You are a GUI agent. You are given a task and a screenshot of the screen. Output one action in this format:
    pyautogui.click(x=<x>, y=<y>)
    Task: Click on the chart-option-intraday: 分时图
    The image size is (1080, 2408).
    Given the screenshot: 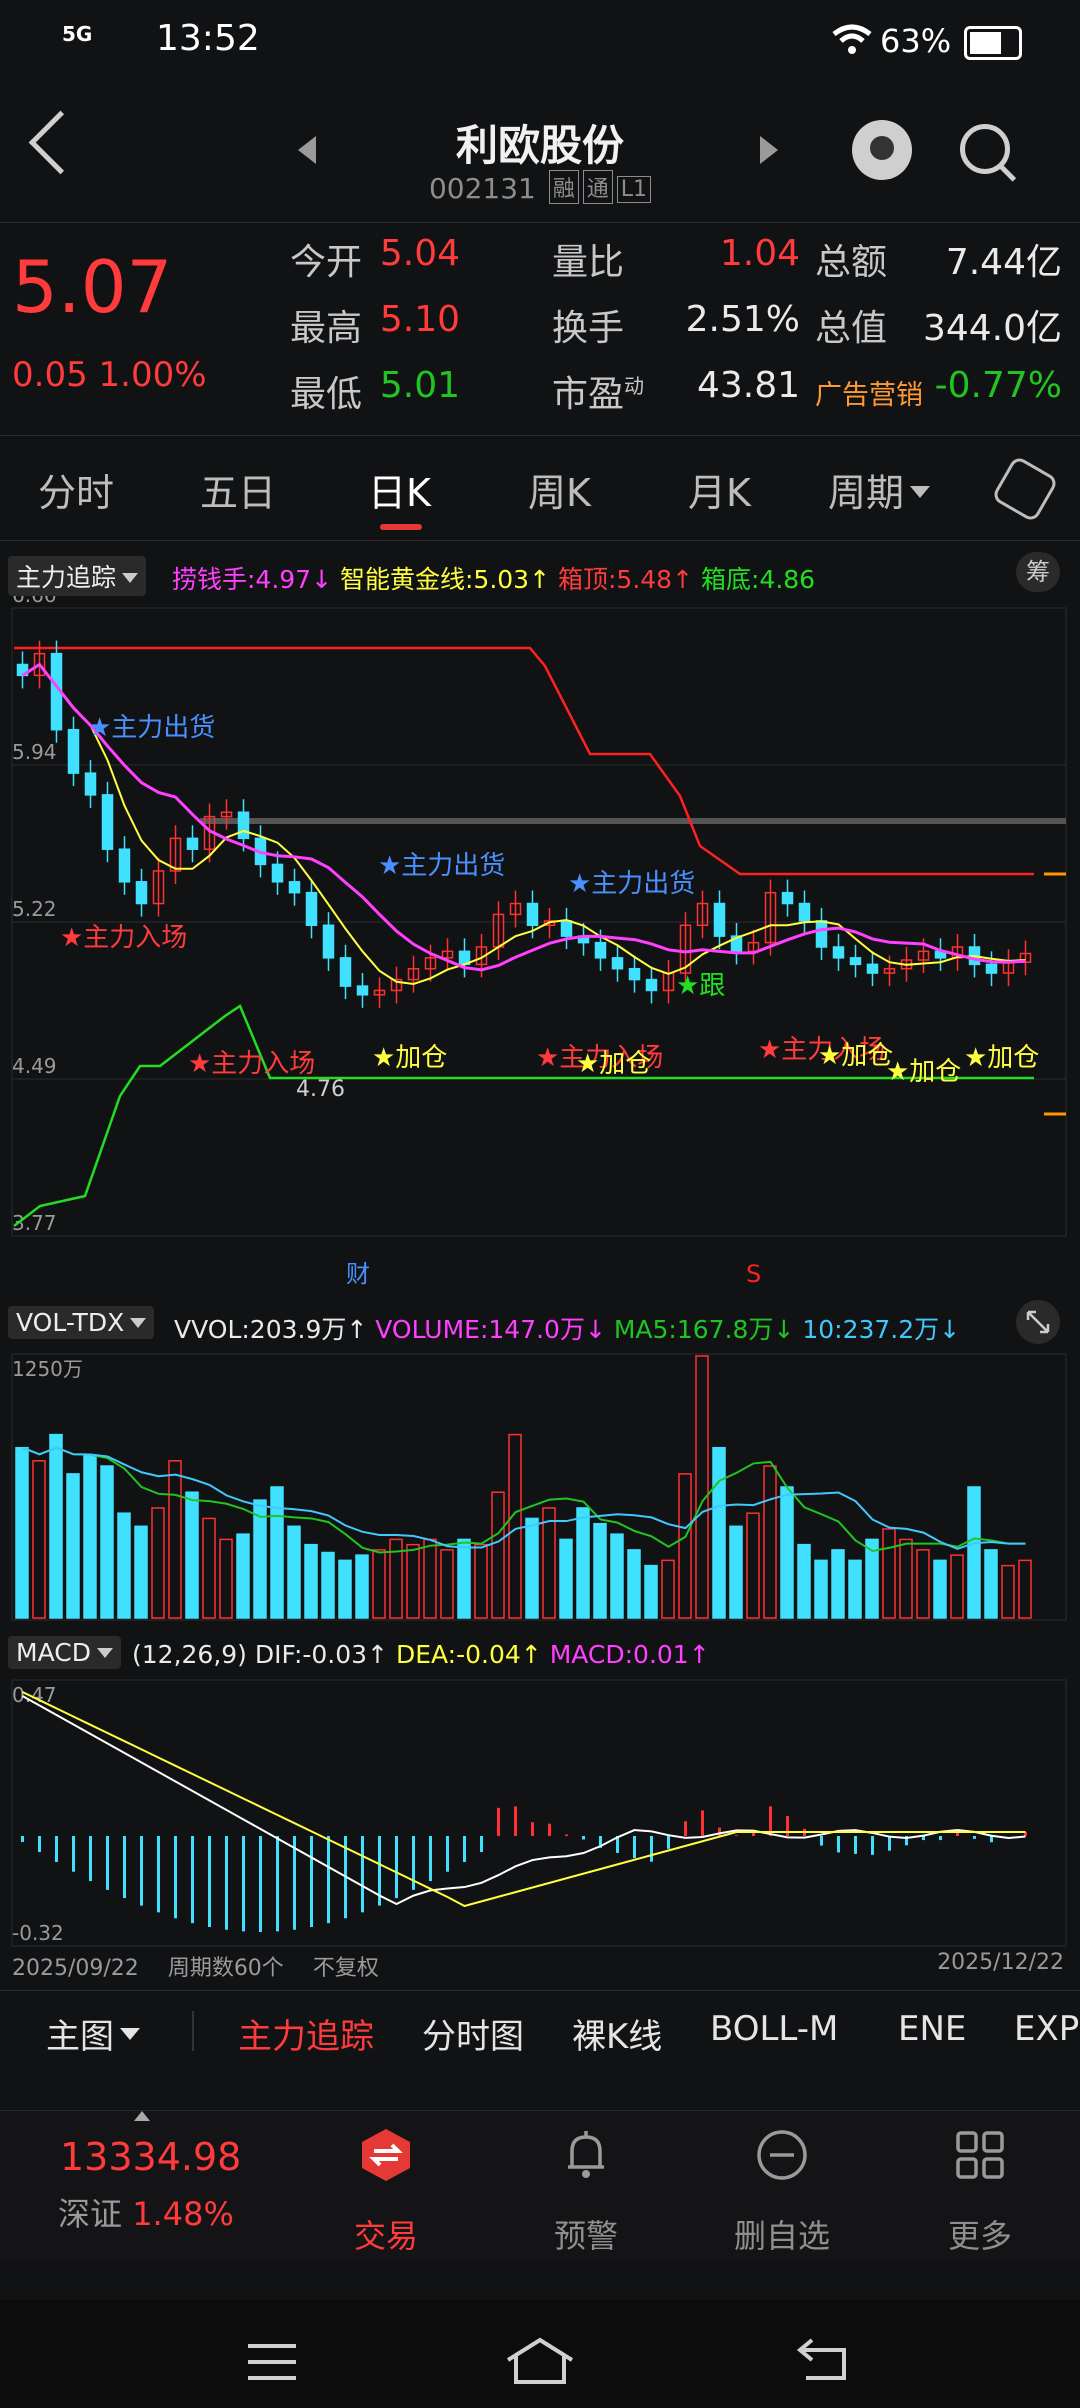 What is the action you would take?
    pyautogui.click(x=473, y=2033)
    